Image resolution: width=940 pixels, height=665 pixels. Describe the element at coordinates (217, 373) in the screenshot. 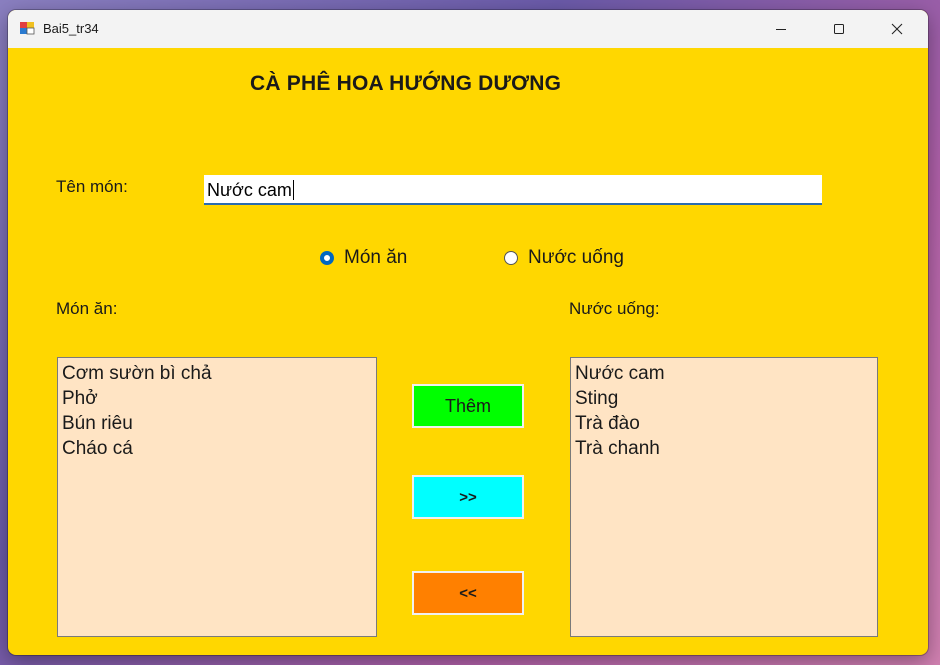

I see `list-item: Cơm sườn bì chả` at that location.